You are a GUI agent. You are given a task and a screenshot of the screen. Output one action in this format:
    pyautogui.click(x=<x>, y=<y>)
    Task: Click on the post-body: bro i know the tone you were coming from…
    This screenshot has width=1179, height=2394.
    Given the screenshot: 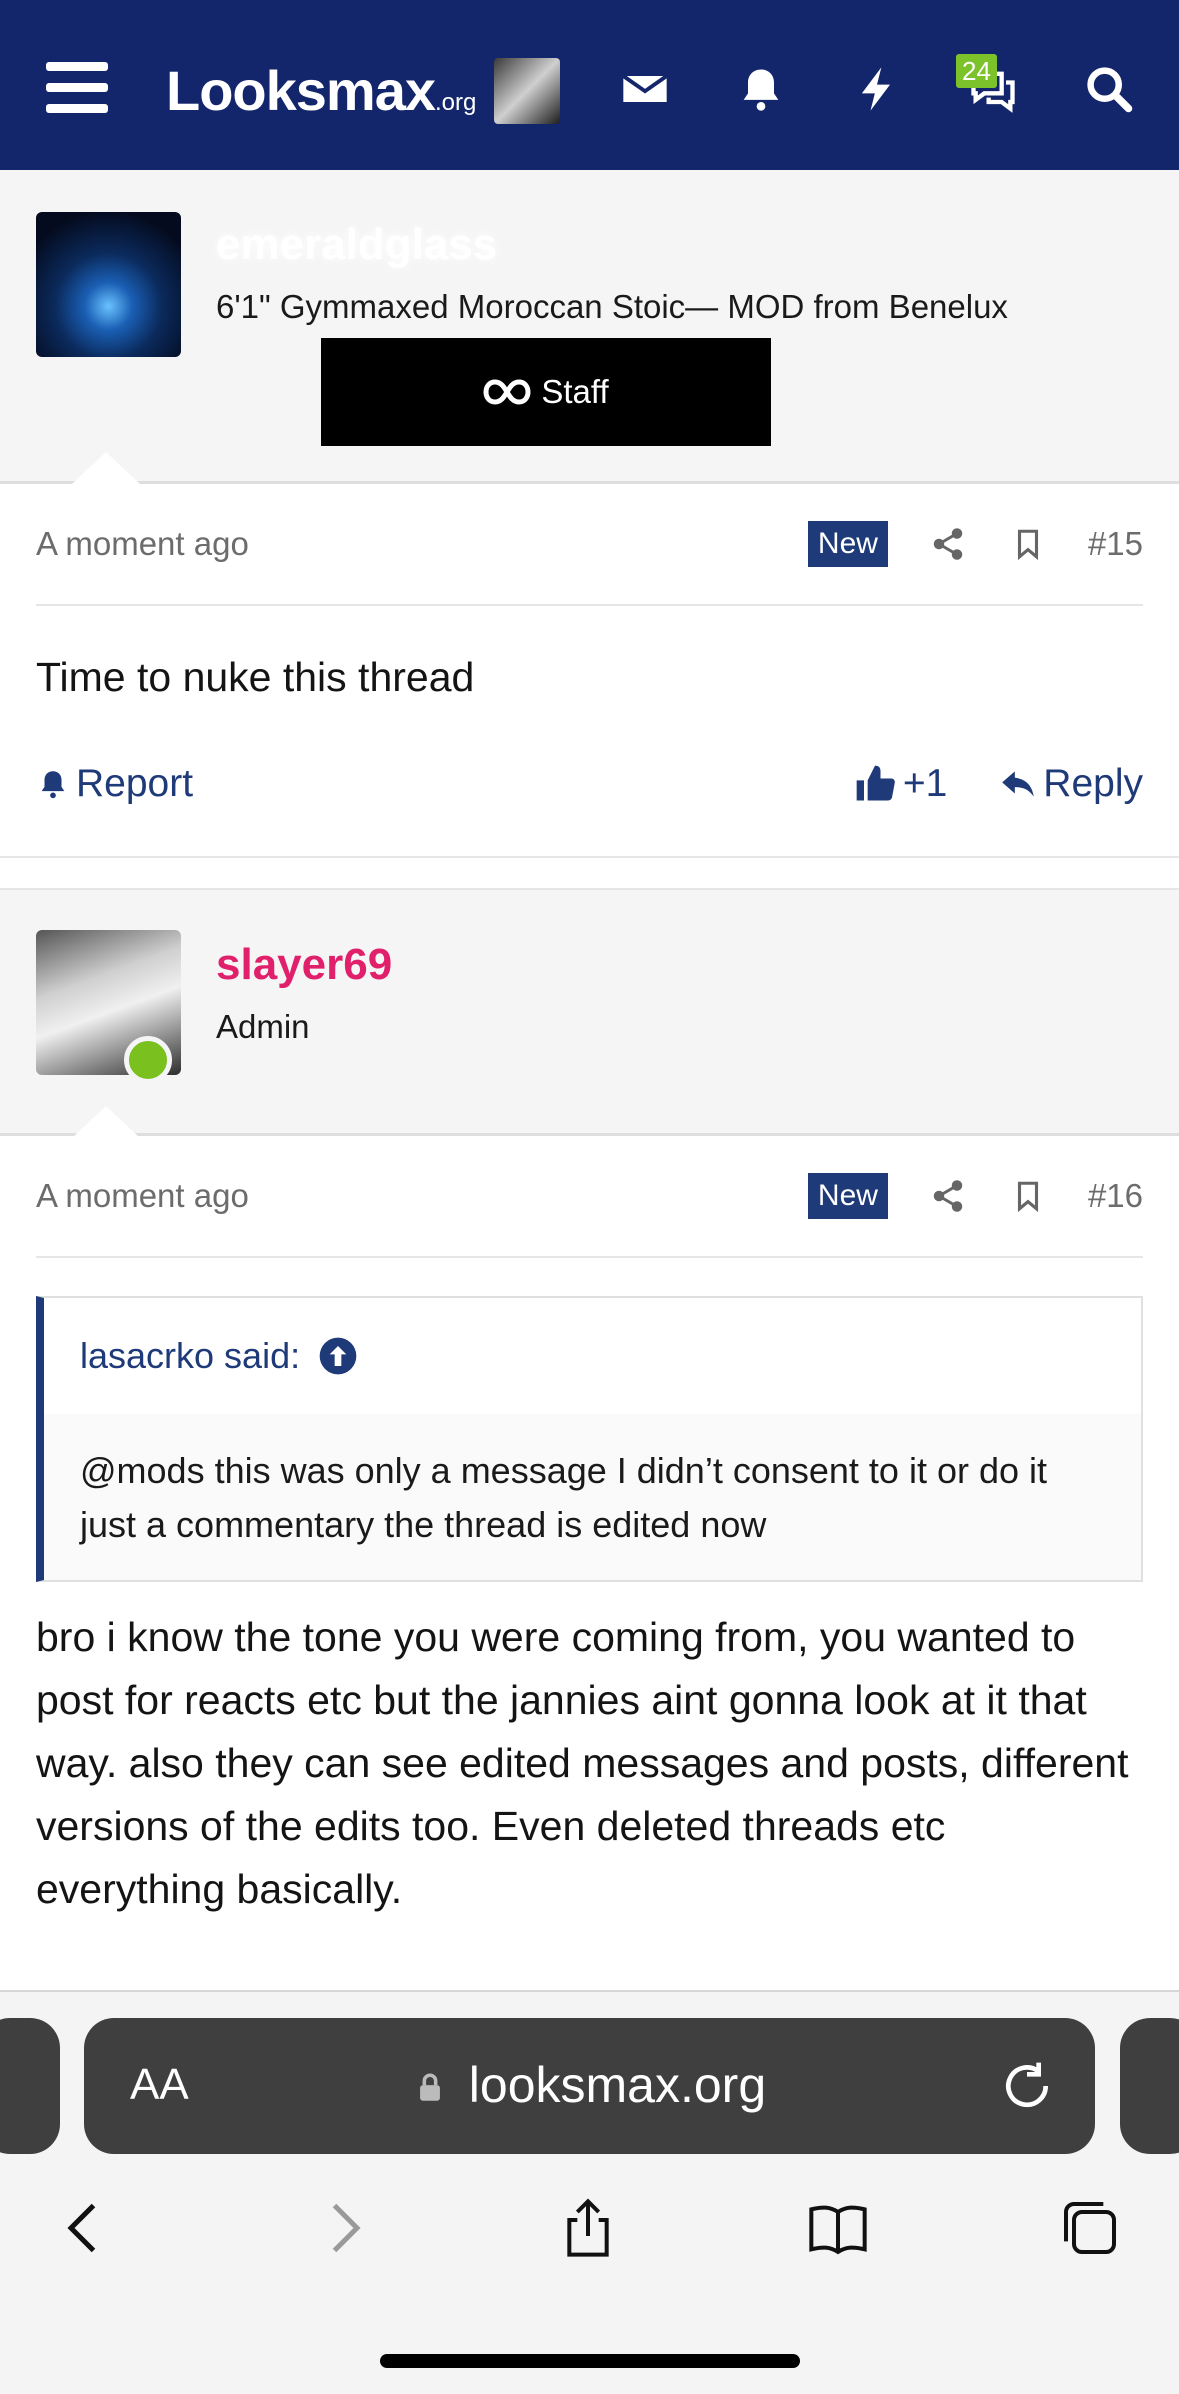 What is the action you would take?
    pyautogui.click(x=582, y=1763)
    